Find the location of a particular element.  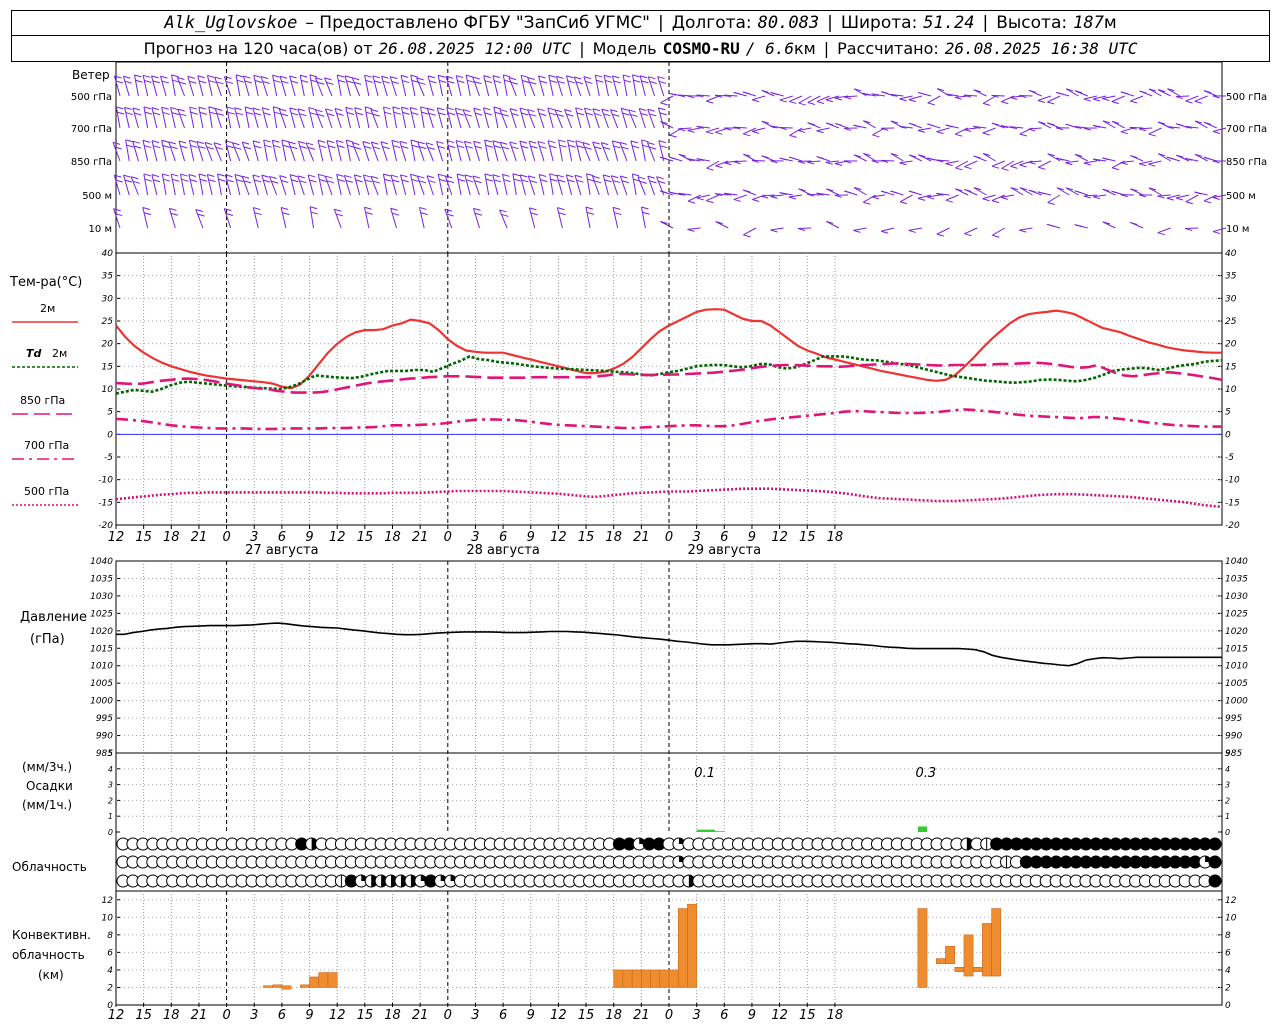

precip-annotation: 0.1 is located at coordinates (704, 773).